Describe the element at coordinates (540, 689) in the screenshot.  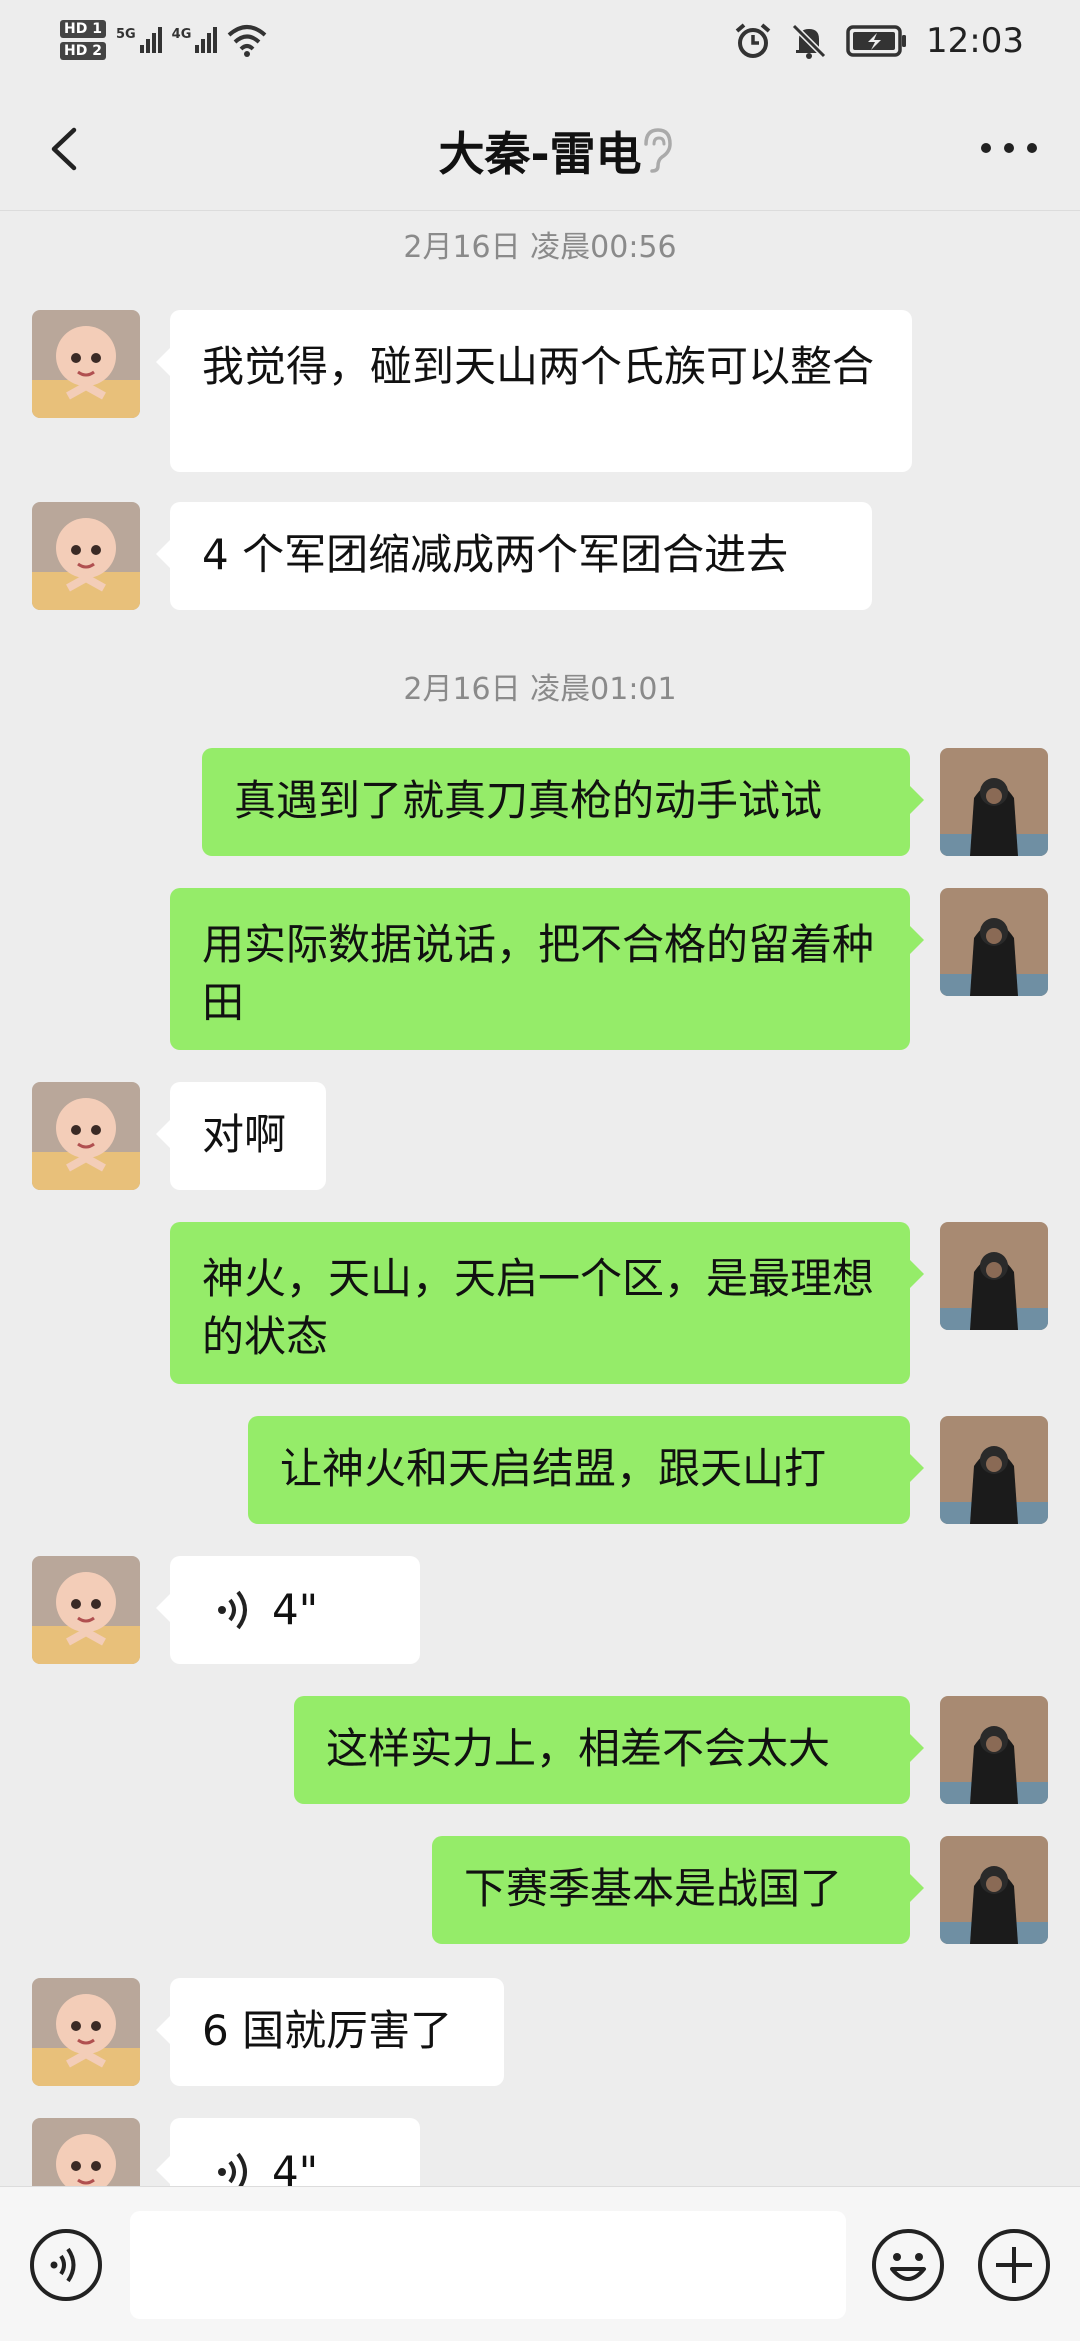
I see `timestamp: 2月16日 凌晨01:01` at that location.